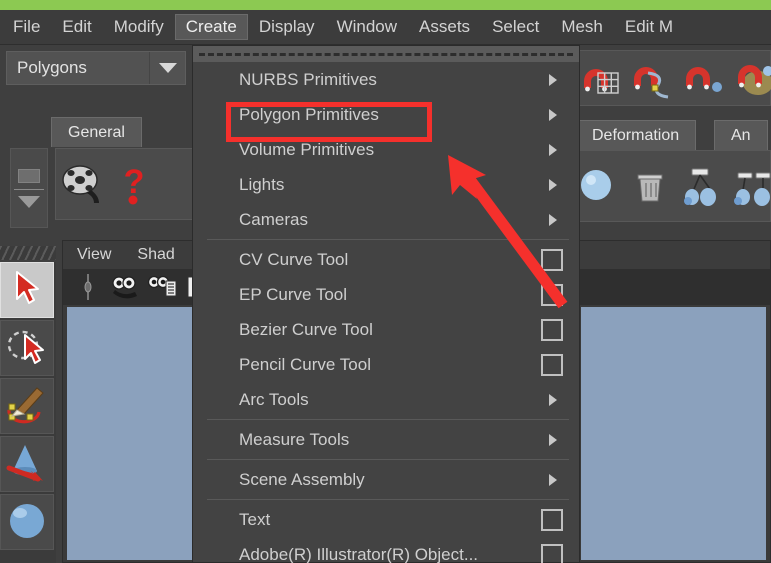 This screenshot has width=771, height=563. Describe the element at coordinates (162, 287) in the screenshot. I see `camera-attributes-icon` at that location.